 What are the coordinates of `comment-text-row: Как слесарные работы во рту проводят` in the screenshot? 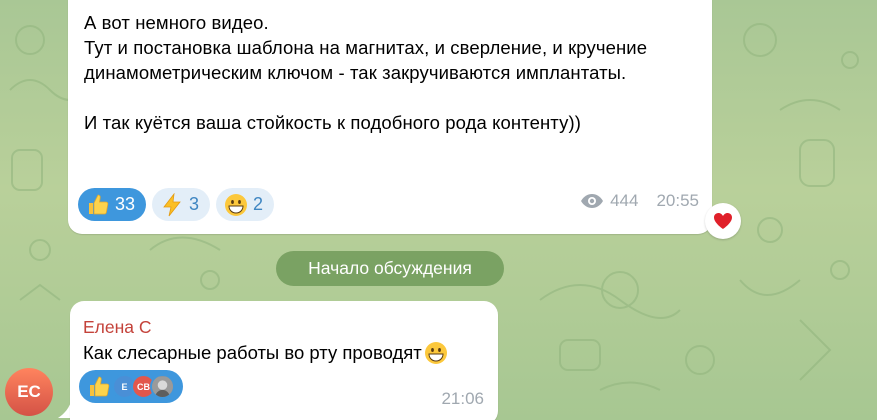 It's located at (265, 353).